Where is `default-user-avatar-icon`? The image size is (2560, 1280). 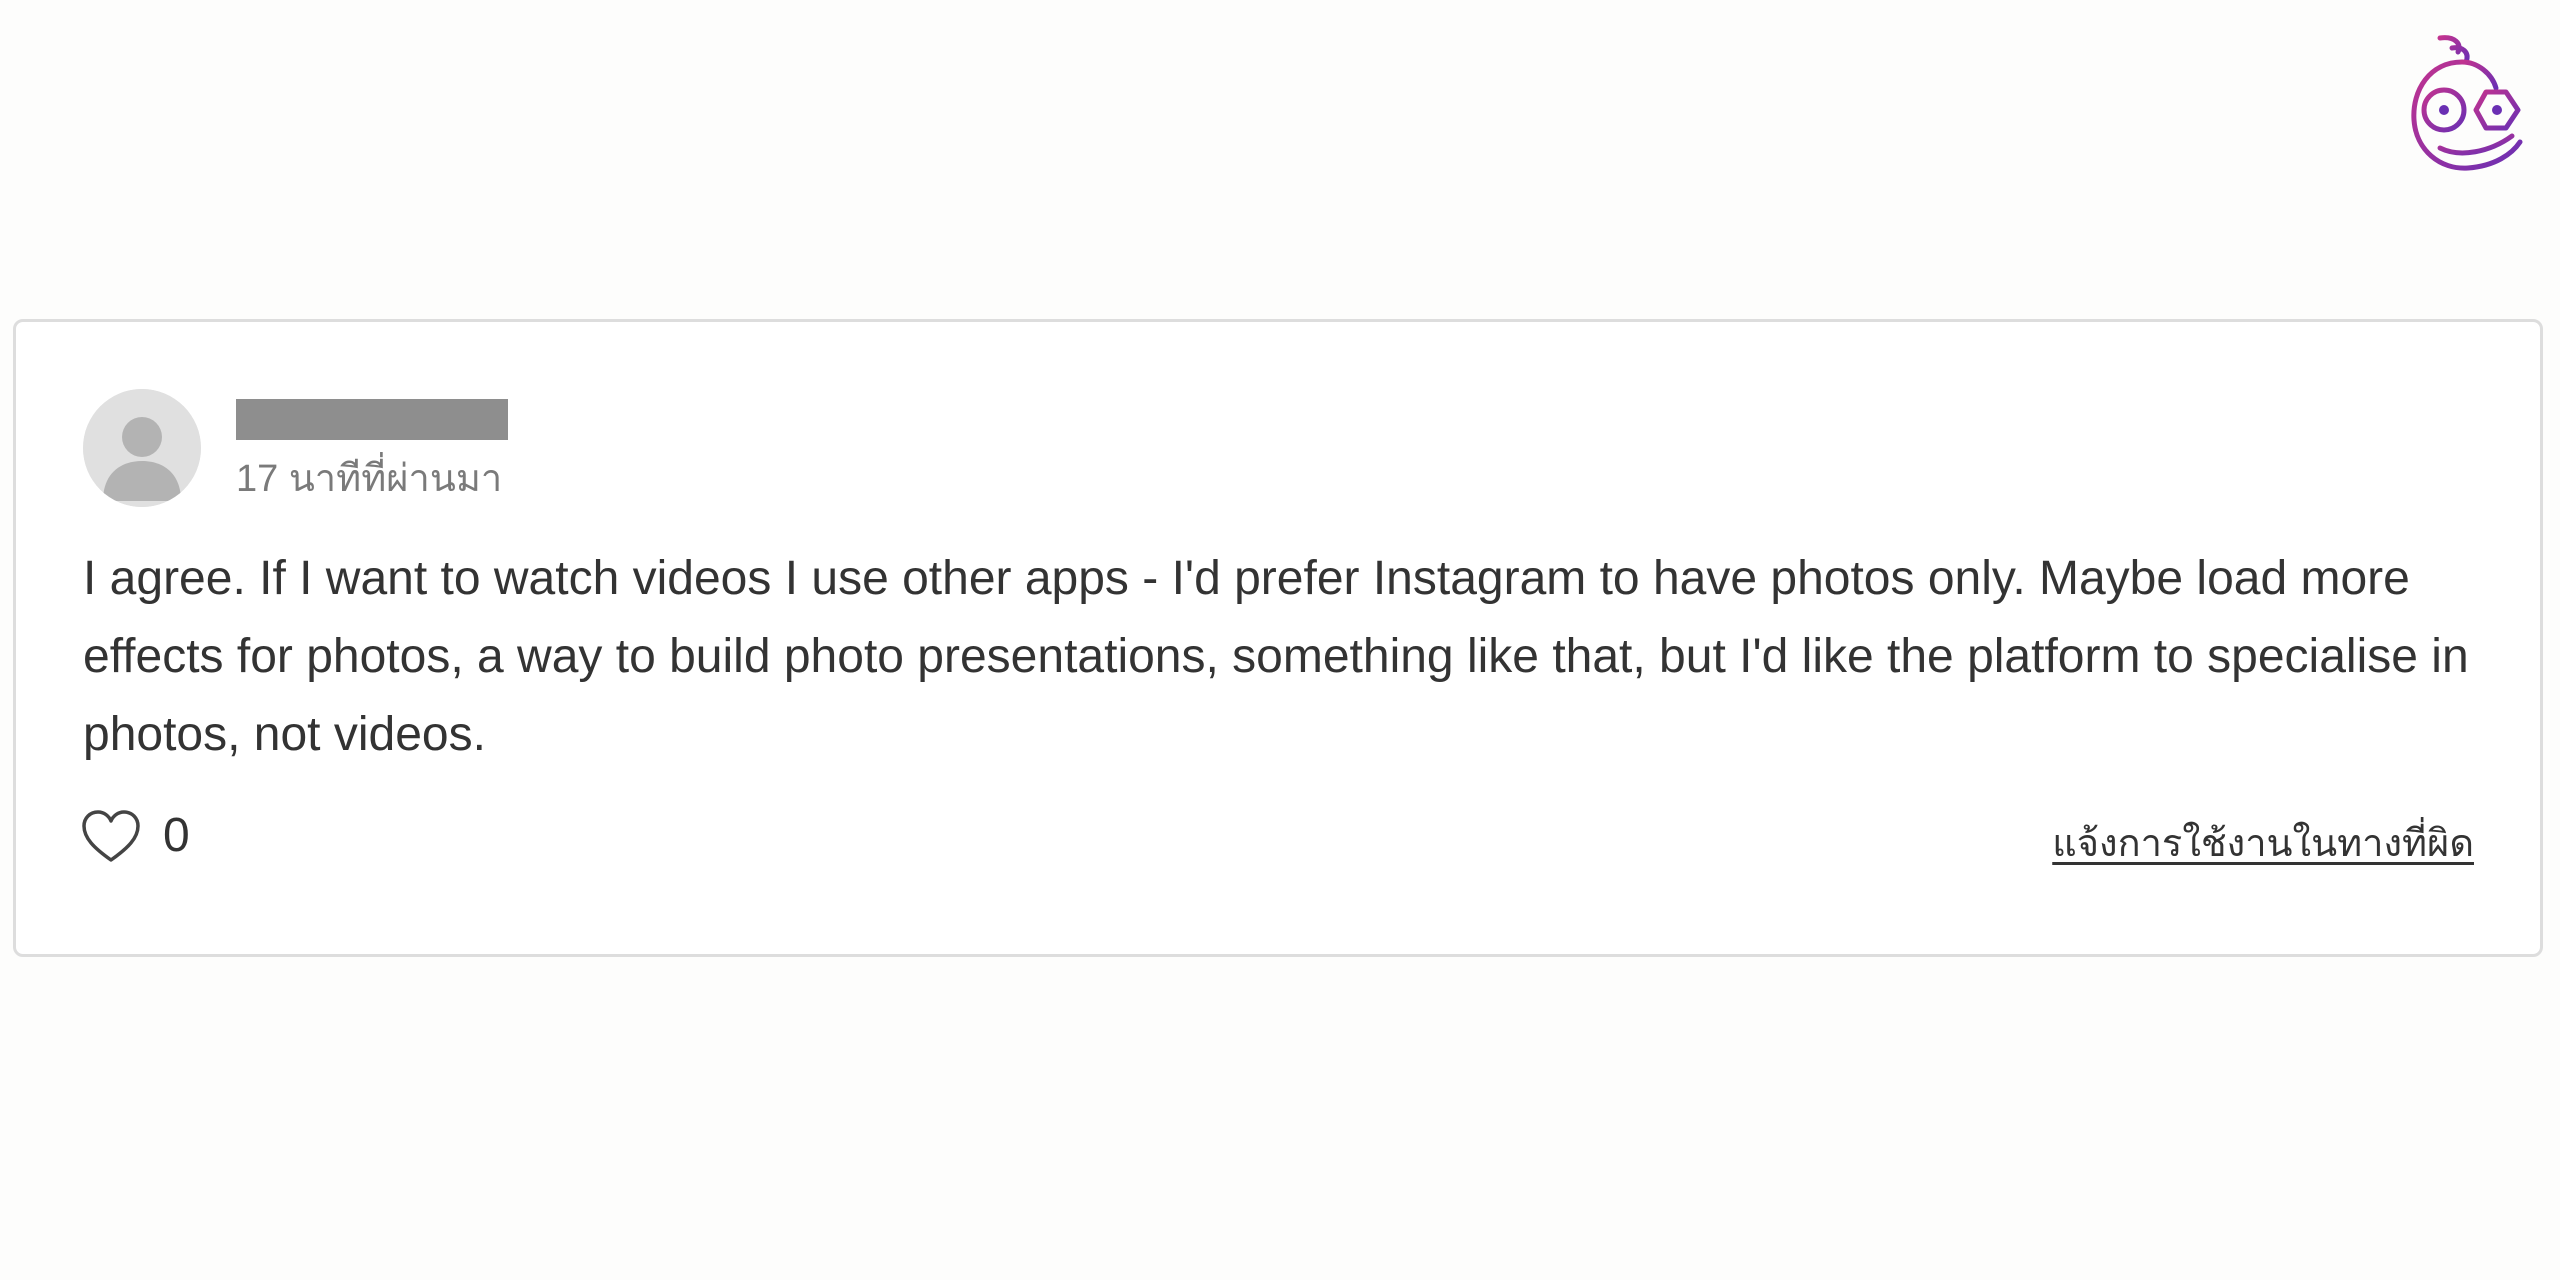 default-user-avatar-icon is located at coordinates (142, 448).